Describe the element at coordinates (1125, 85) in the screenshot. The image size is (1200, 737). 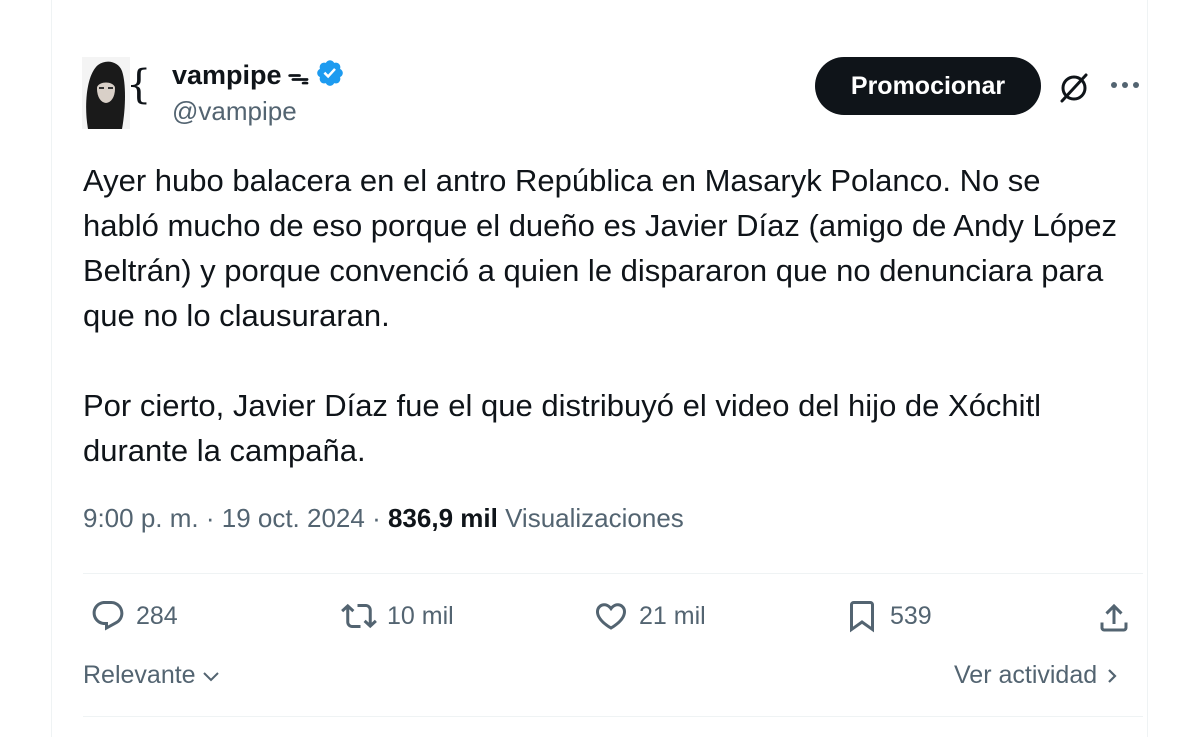
I see `more-dots-icon` at that location.